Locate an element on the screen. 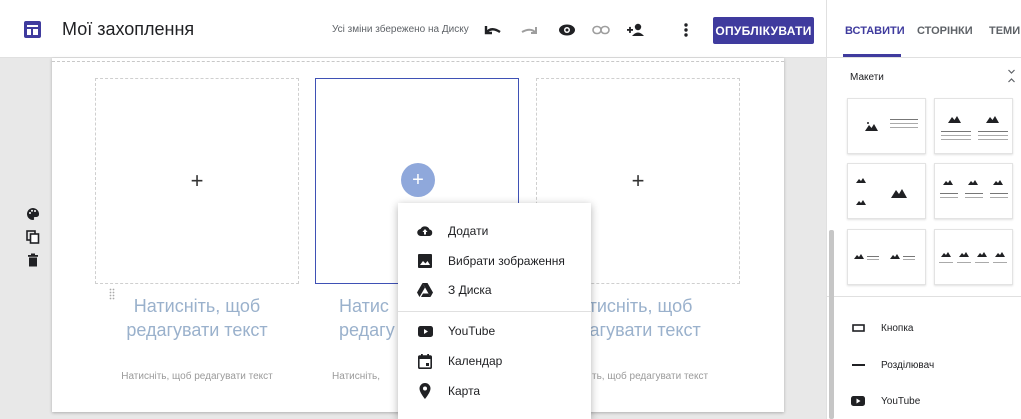 The width and height of the screenshot is (1021, 419). layout-tile-text-image is located at coordinates (886, 126).